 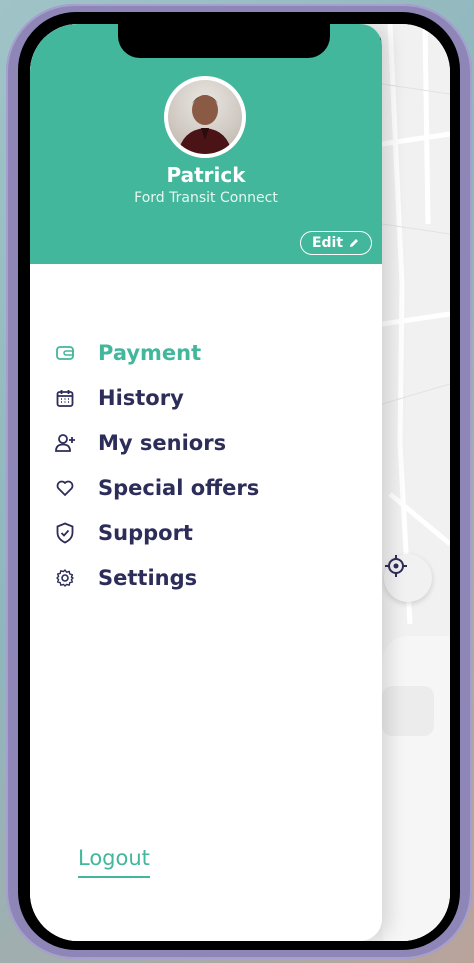 What do you see at coordinates (206, 175) in the screenshot?
I see `profile-name: Patrick` at bounding box center [206, 175].